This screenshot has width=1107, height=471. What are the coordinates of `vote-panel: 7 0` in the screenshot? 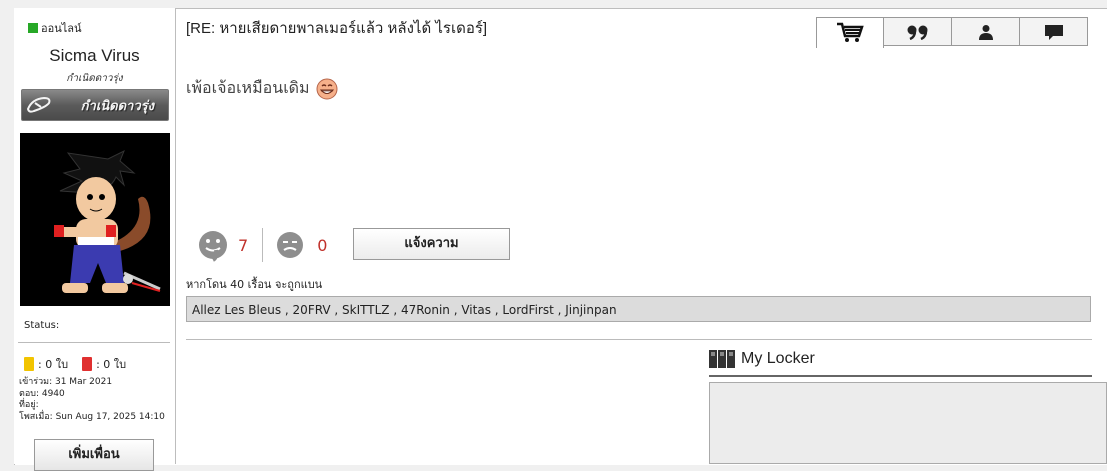 It's located at (261, 245).